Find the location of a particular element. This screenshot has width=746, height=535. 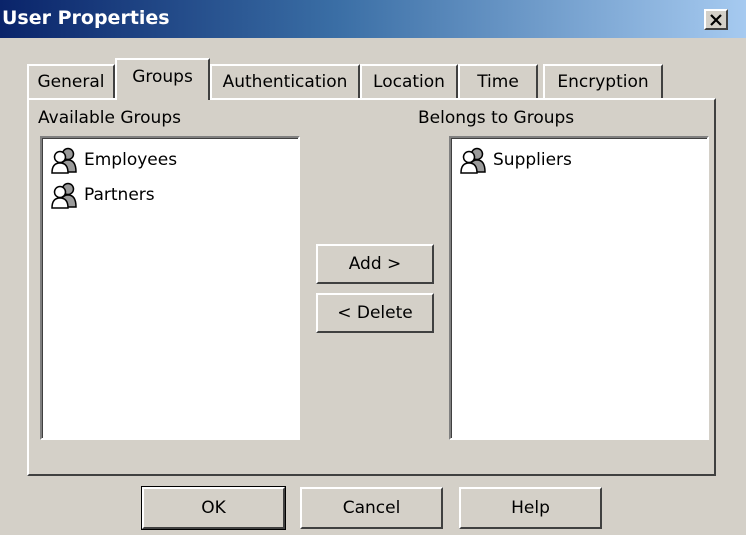

delete-button: < Delete is located at coordinates (375, 313).